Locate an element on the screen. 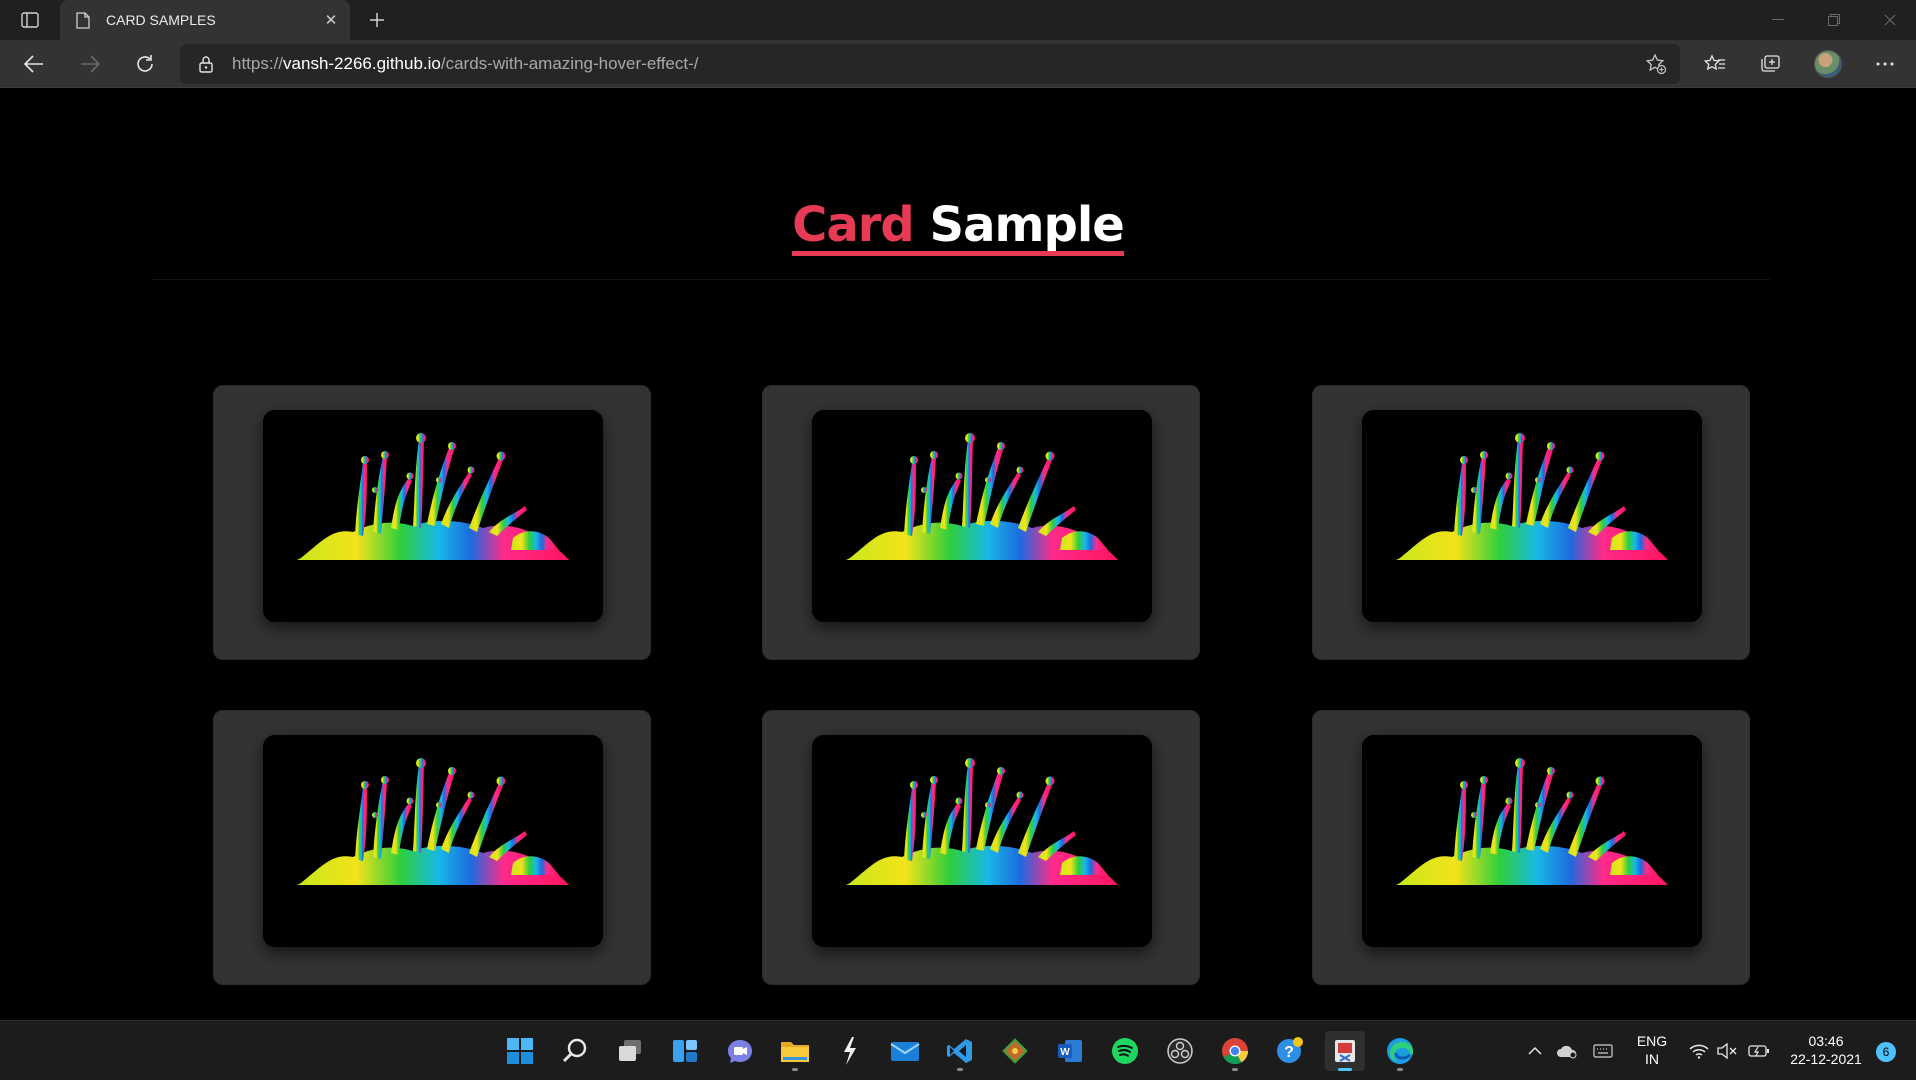  more-options-icon is located at coordinates (1885, 64).